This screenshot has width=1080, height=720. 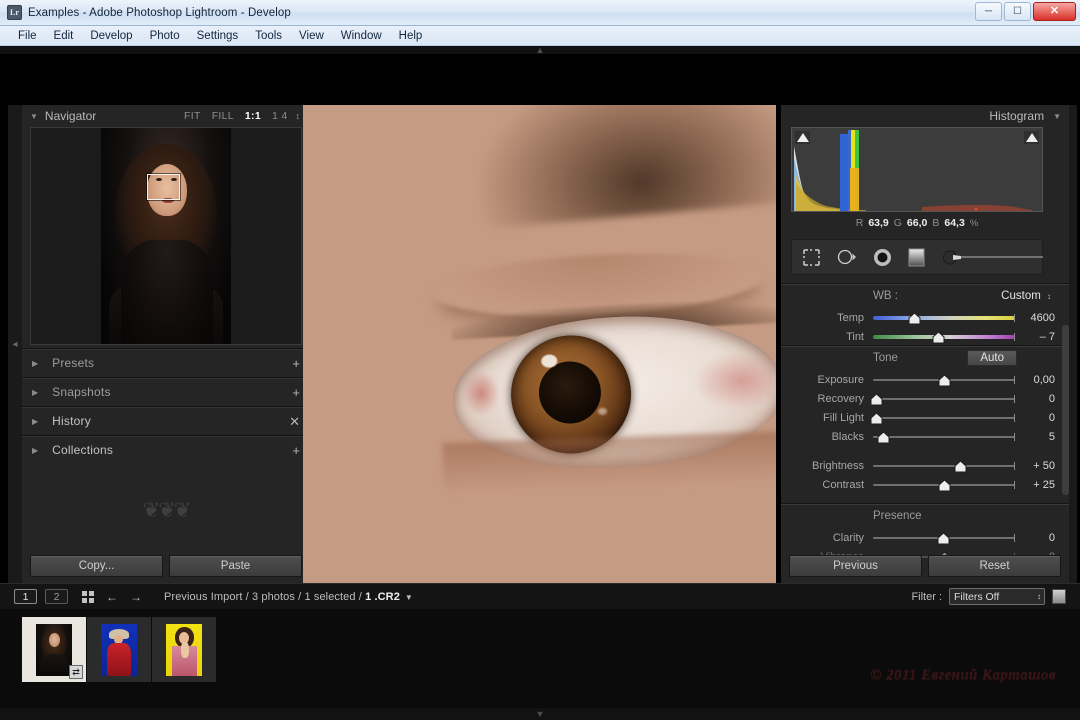 What do you see at coordinates (166, 420) in the screenshot?
I see `sidebar-item-history: ▶ History ✕` at bounding box center [166, 420].